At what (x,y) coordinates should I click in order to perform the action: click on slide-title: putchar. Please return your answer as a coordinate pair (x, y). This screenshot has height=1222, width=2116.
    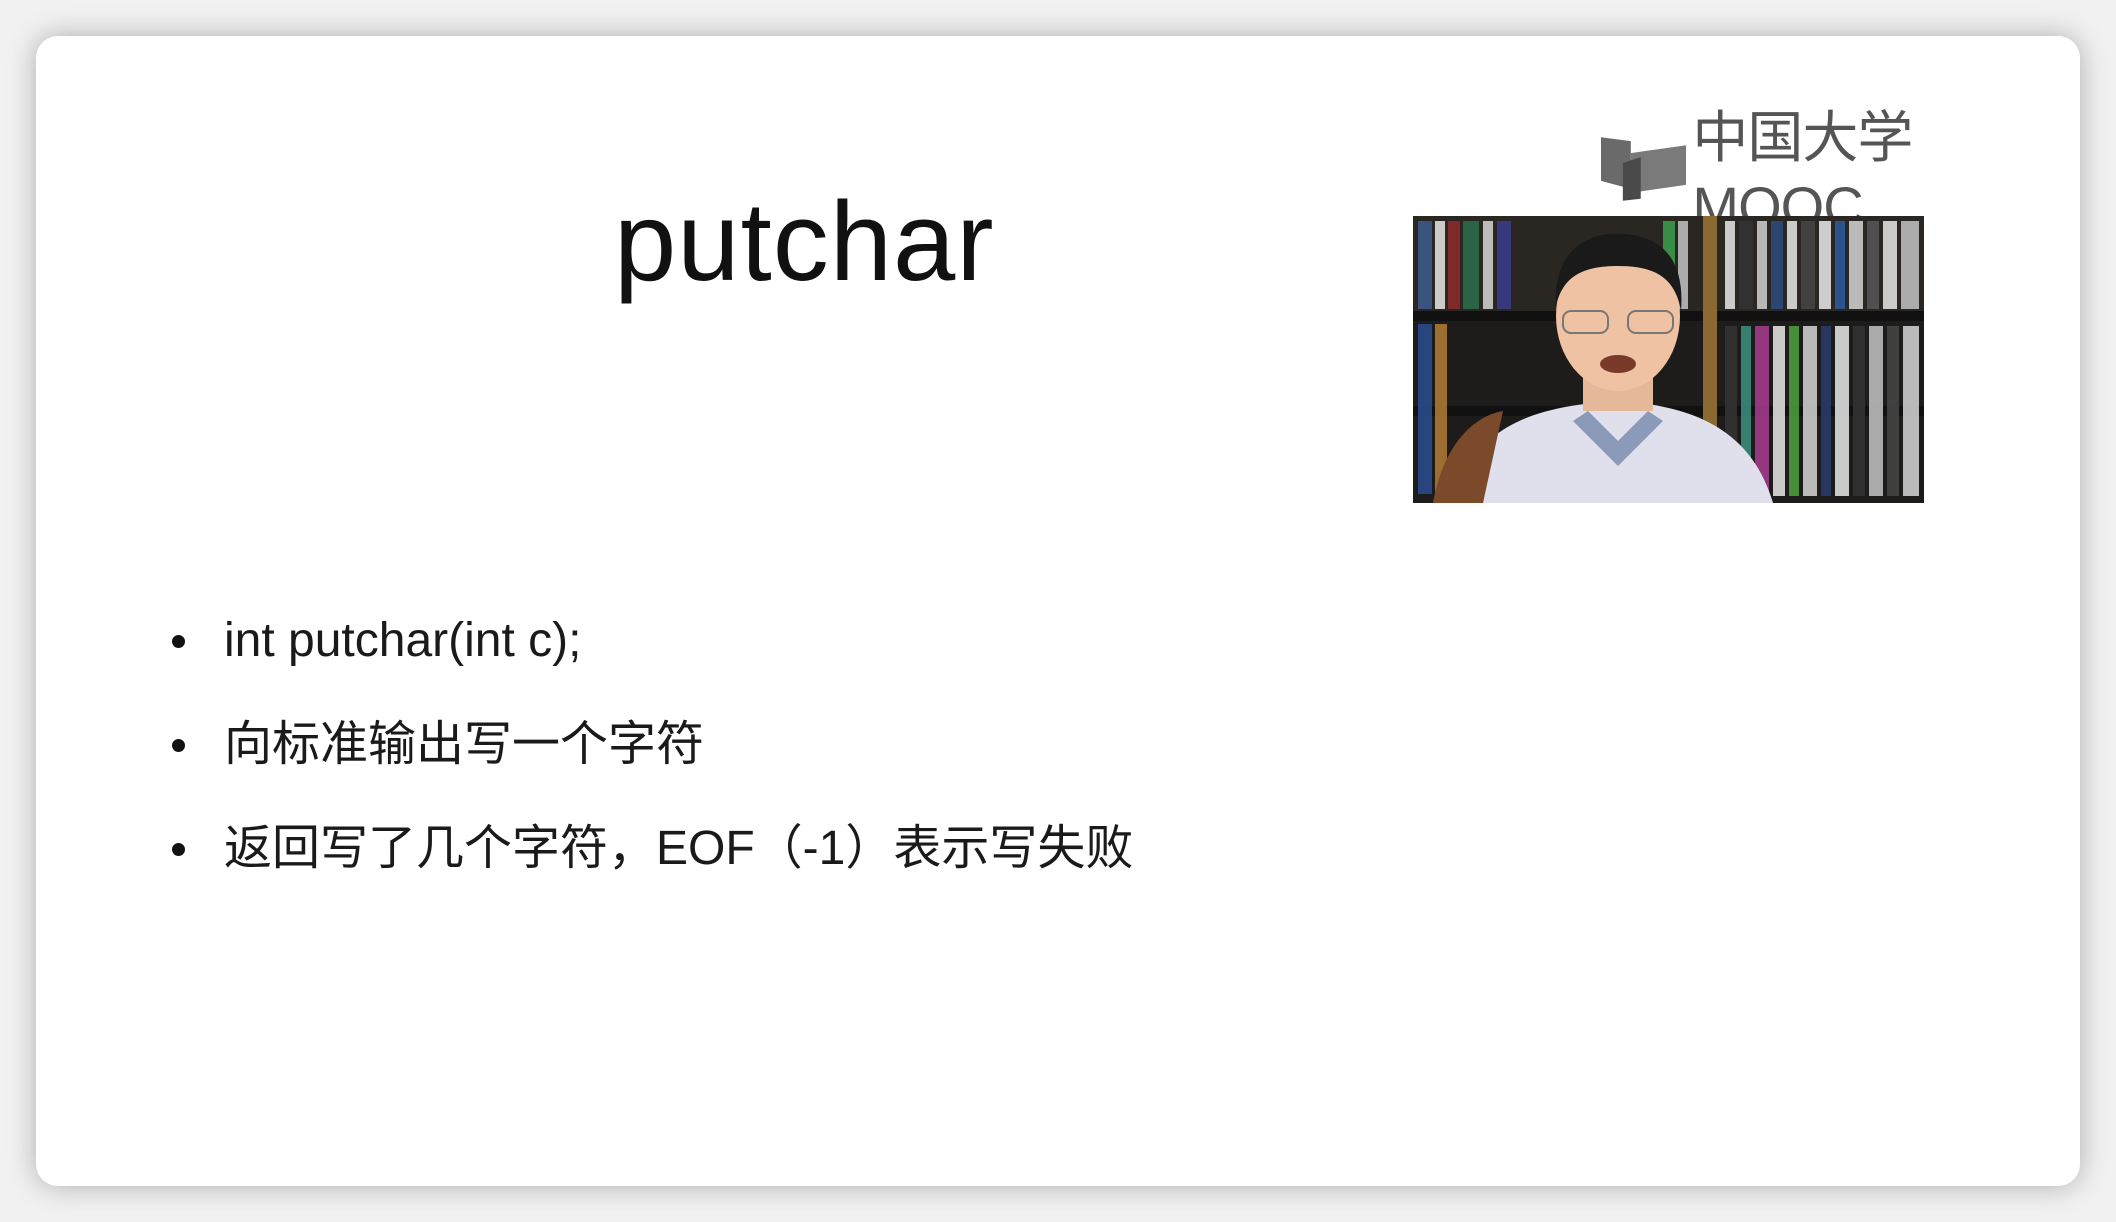
    Looking at the image, I should click on (804, 241).